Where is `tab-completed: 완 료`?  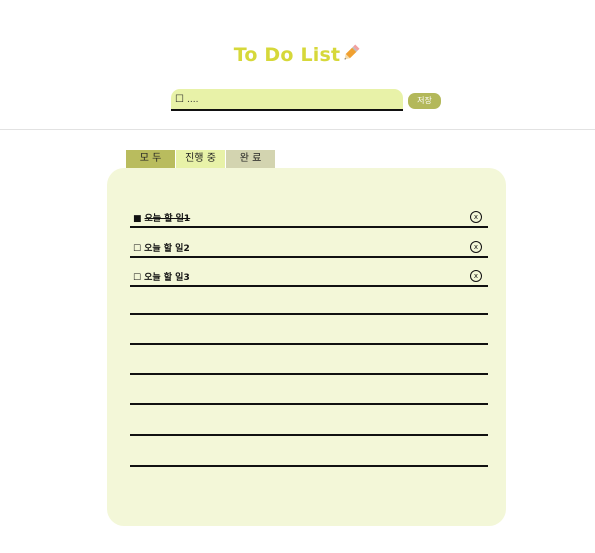
tab-completed: 완 료 is located at coordinates (250, 159).